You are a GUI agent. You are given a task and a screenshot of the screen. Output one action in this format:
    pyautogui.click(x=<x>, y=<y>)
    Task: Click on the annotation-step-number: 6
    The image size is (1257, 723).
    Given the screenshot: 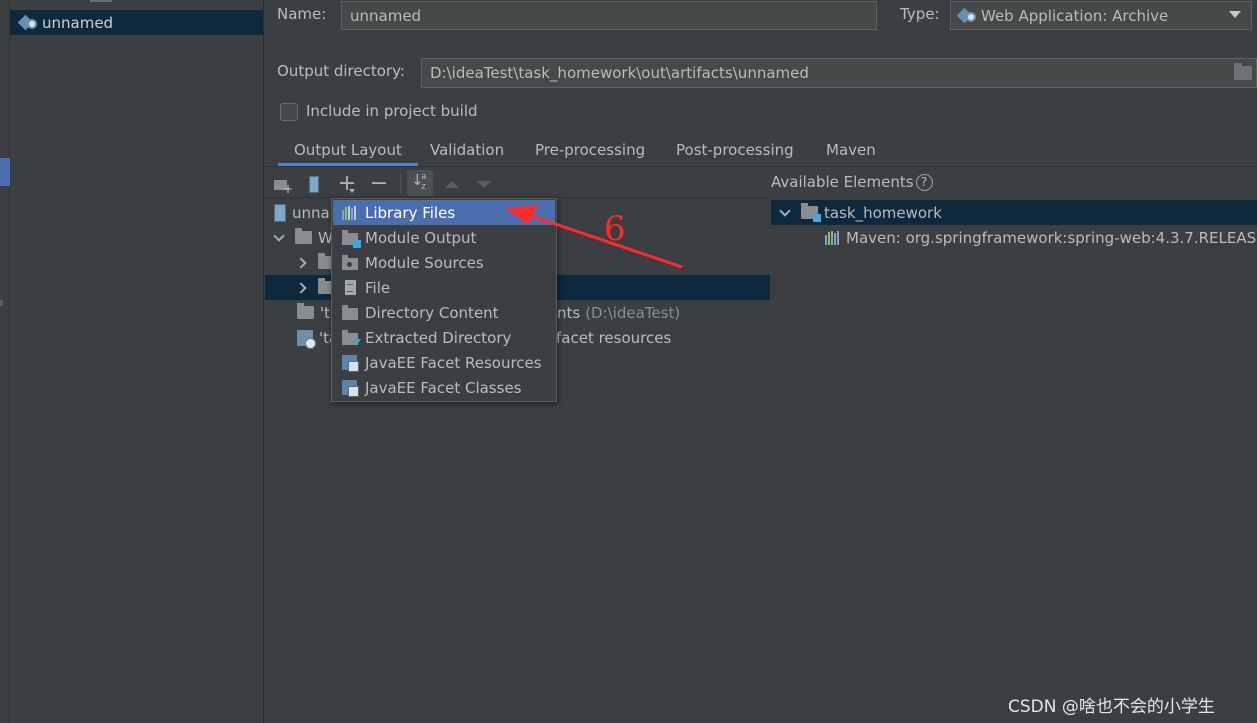 What is the action you would take?
    pyautogui.click(x=615, y=229)
    